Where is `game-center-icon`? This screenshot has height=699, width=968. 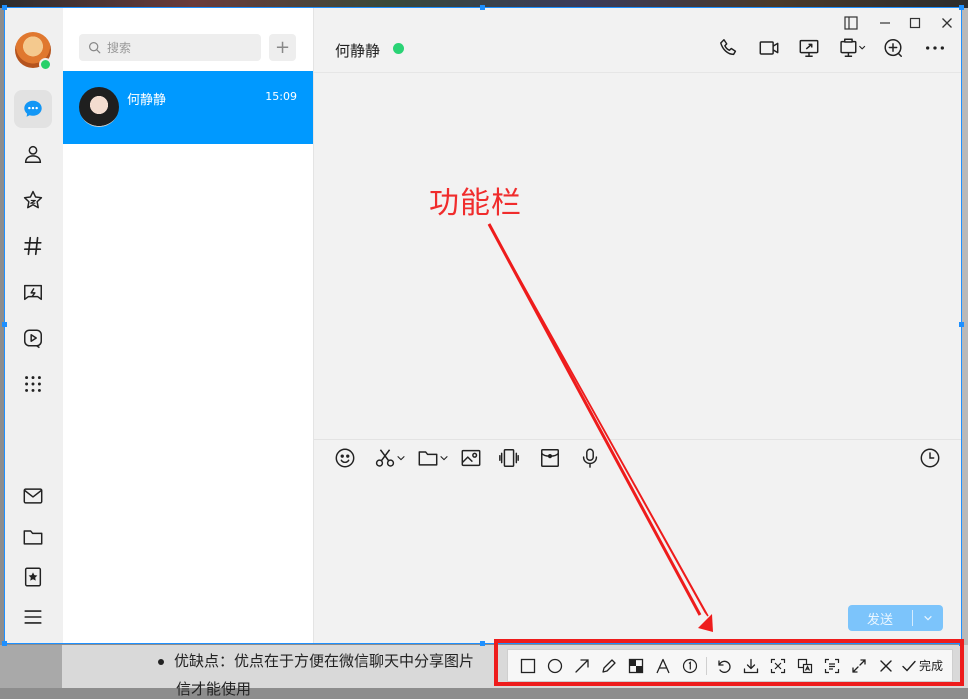 game-center-icon is located at coordinates (33, 292).